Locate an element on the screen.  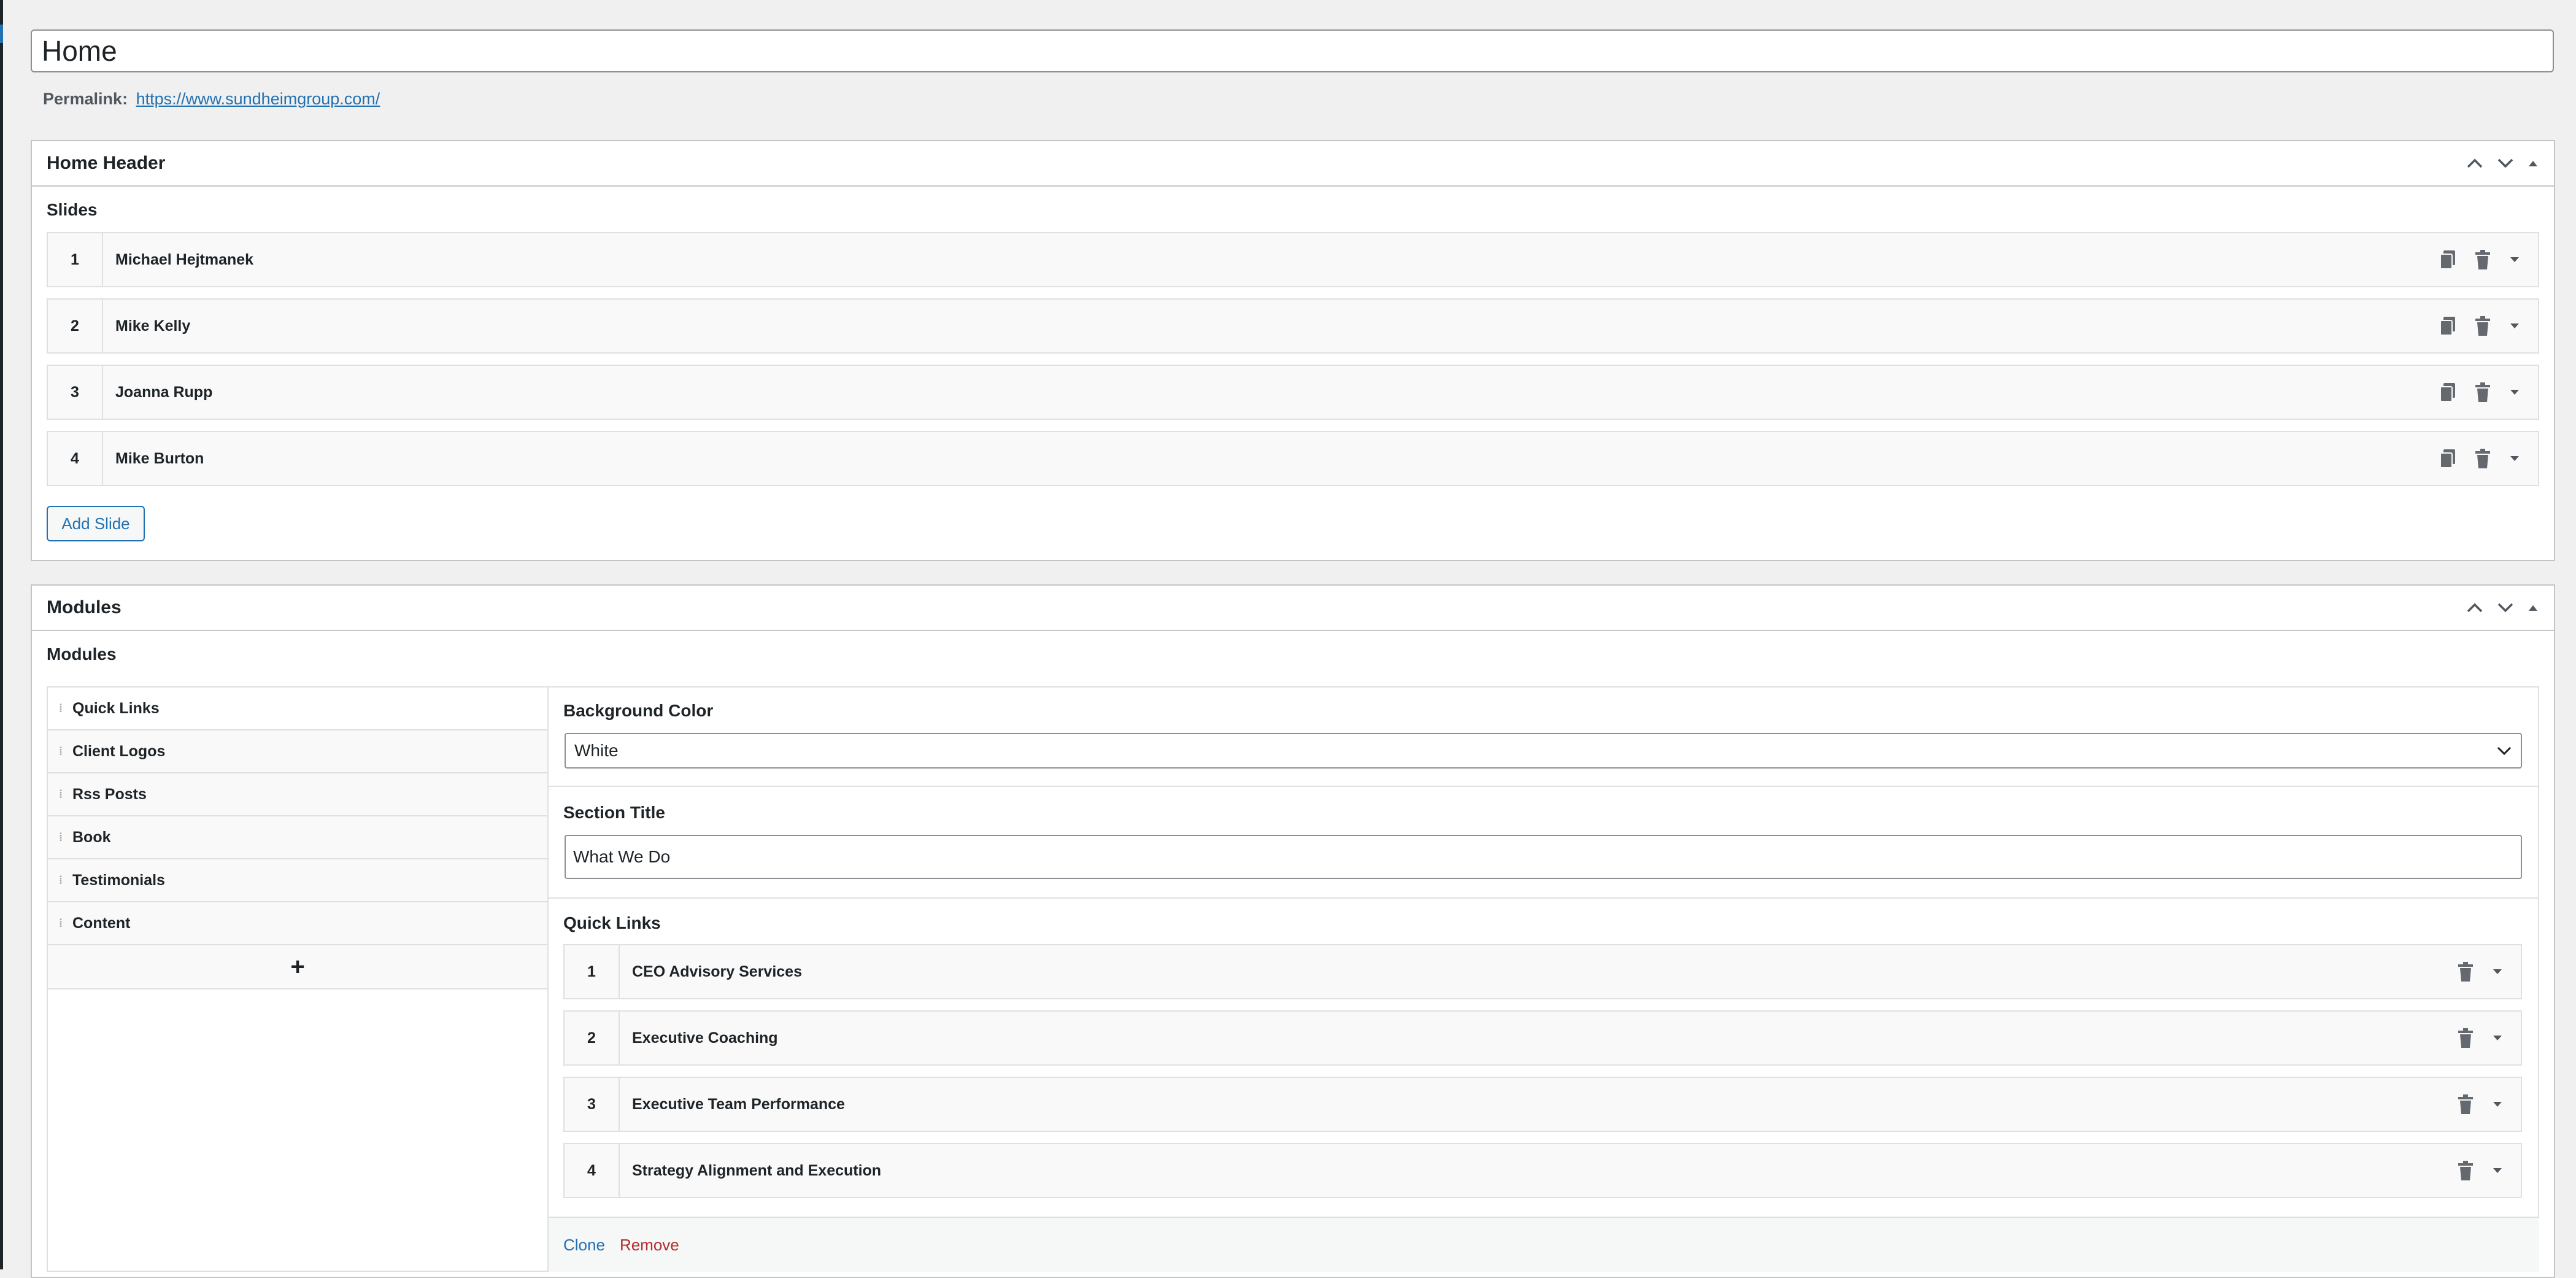
module-item-client-logos: ⁞ Client Logos is located at coordinates (297, 751).